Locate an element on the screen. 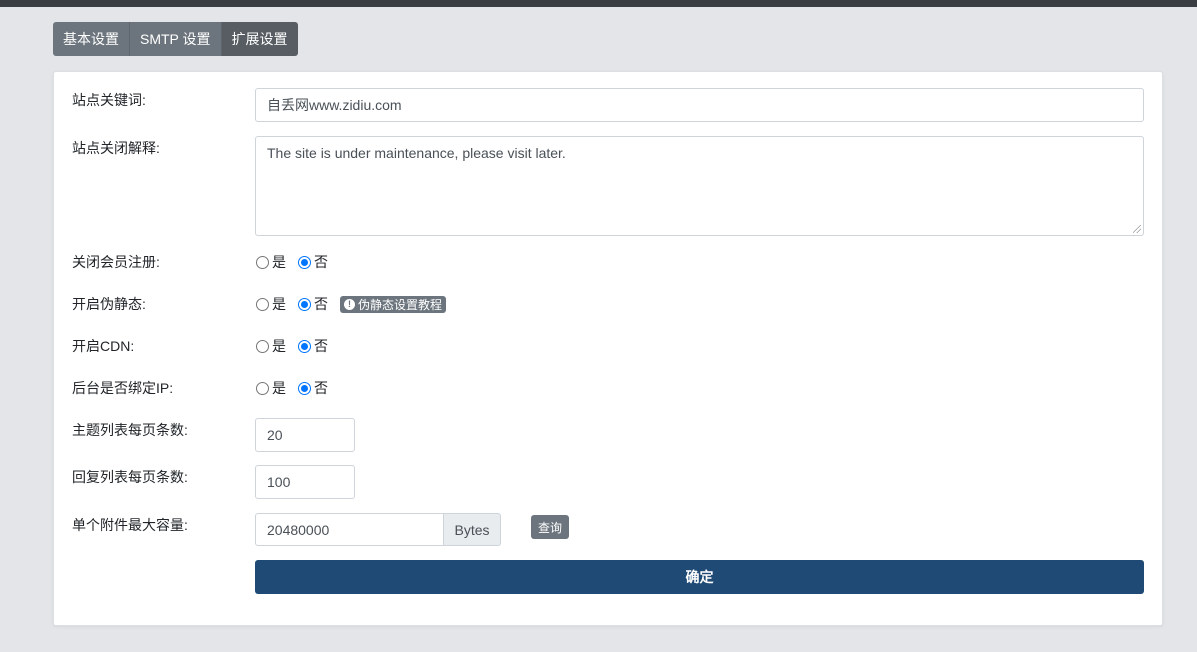 Image resolution: width=1197 pixels, height=652 pixels. bind-ip-no-label: 否 is located at coordinates (321, 388).